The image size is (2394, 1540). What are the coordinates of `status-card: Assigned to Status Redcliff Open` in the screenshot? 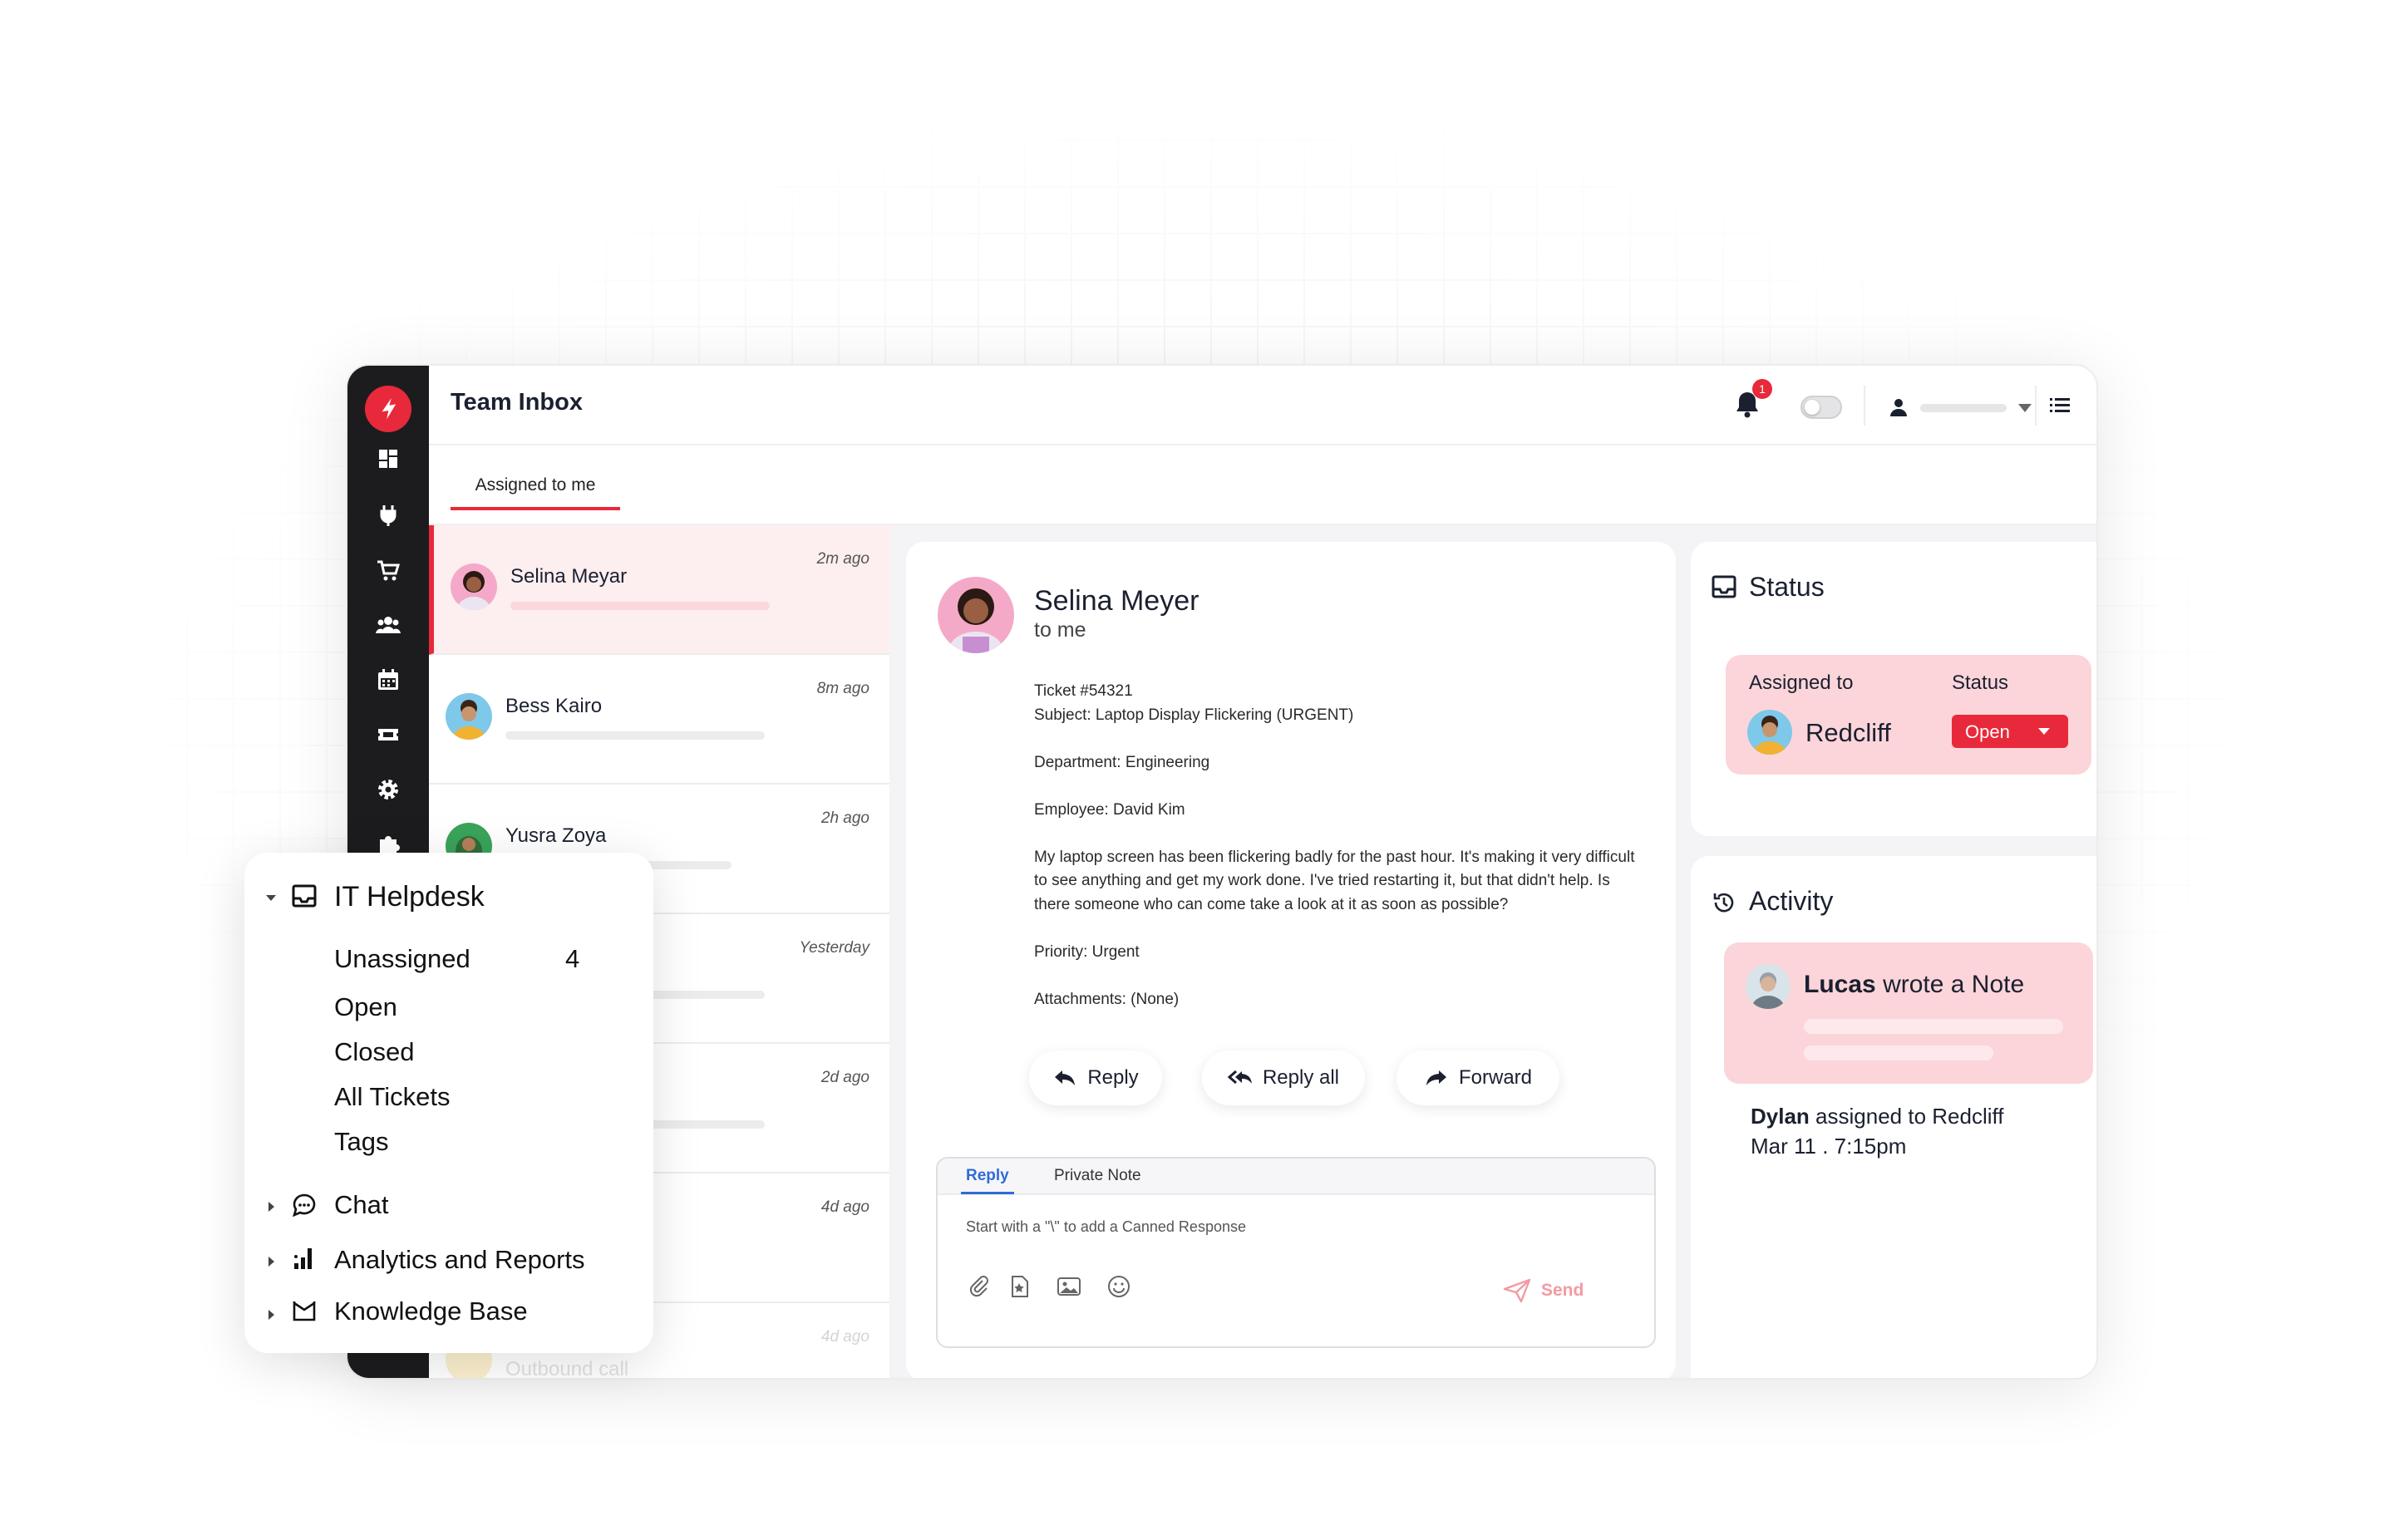 It's located at (1908, 715).